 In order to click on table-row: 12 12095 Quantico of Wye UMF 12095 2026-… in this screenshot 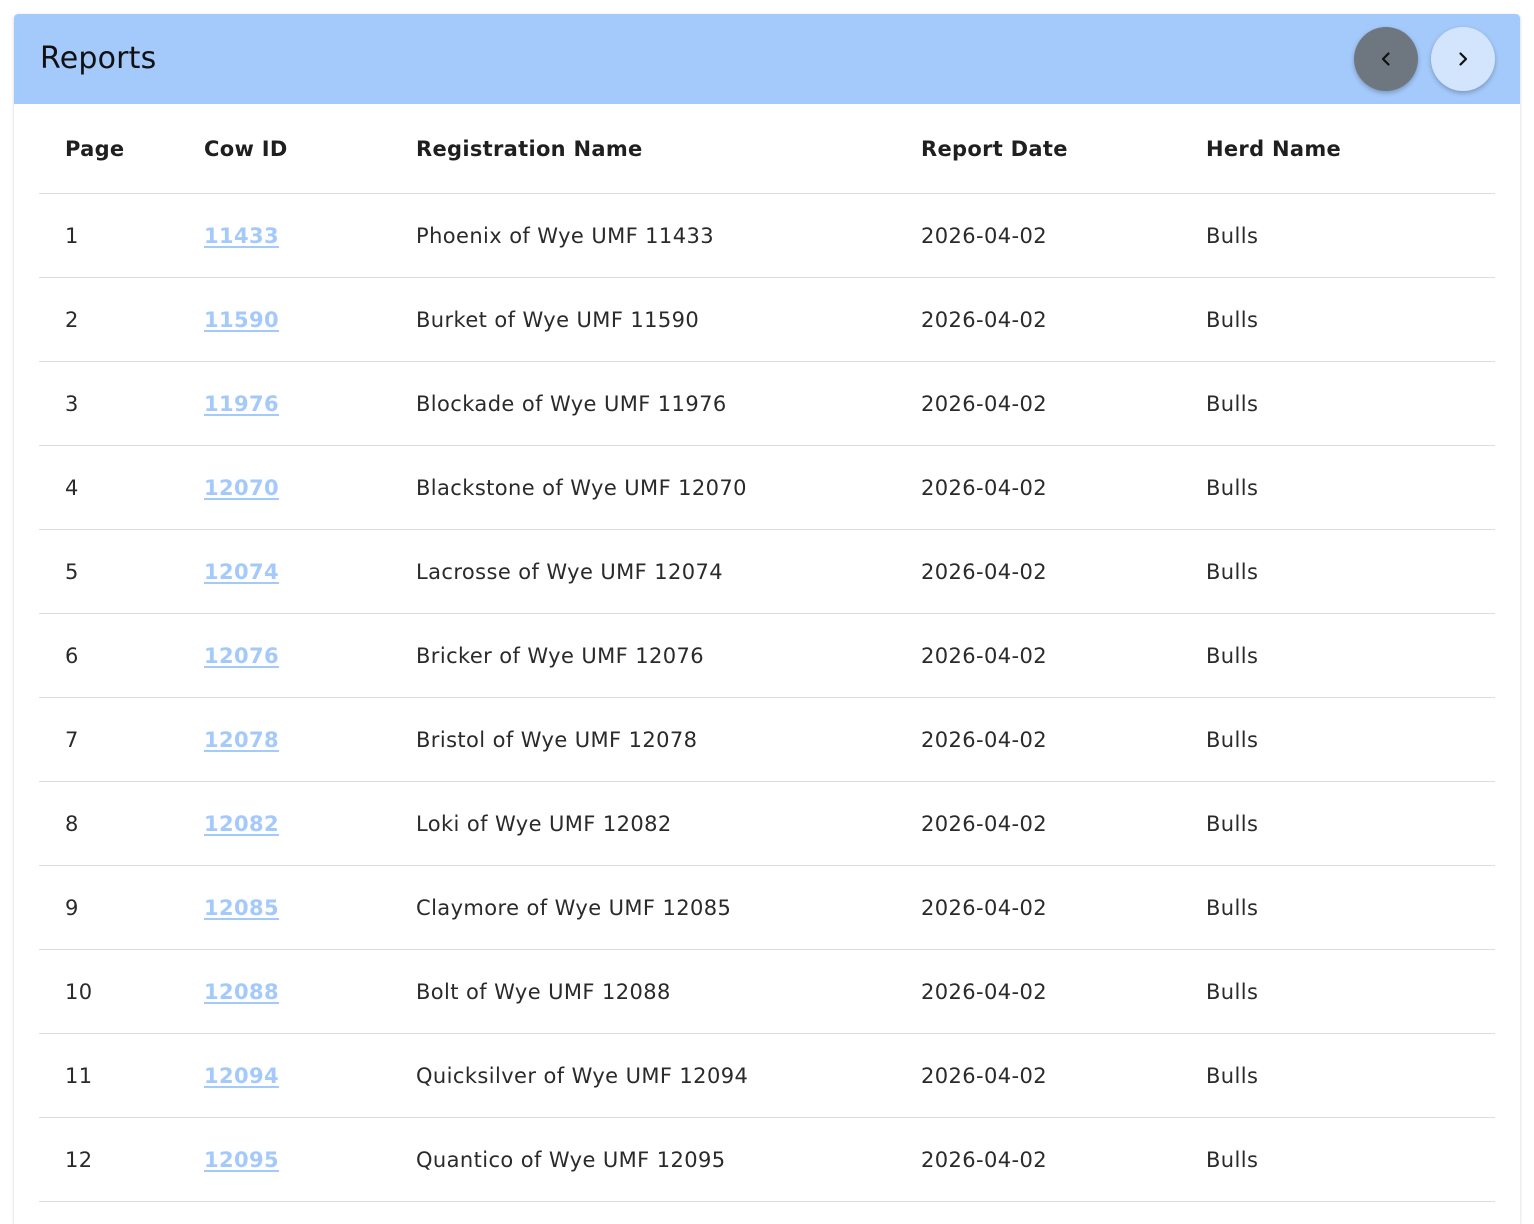, I will do `click(767, 1159)`.